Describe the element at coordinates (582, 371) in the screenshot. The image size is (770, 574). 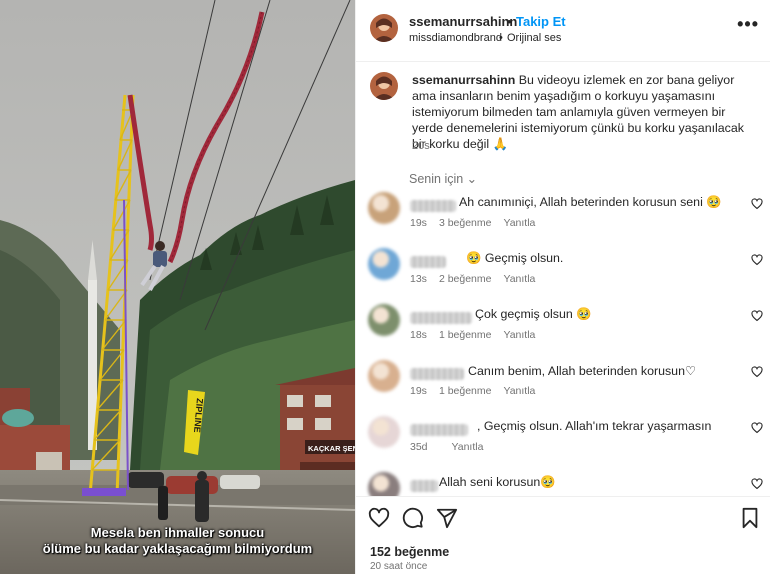
I see `comment-text: Canım benim, Allah beterinden korusun♡` at that location.